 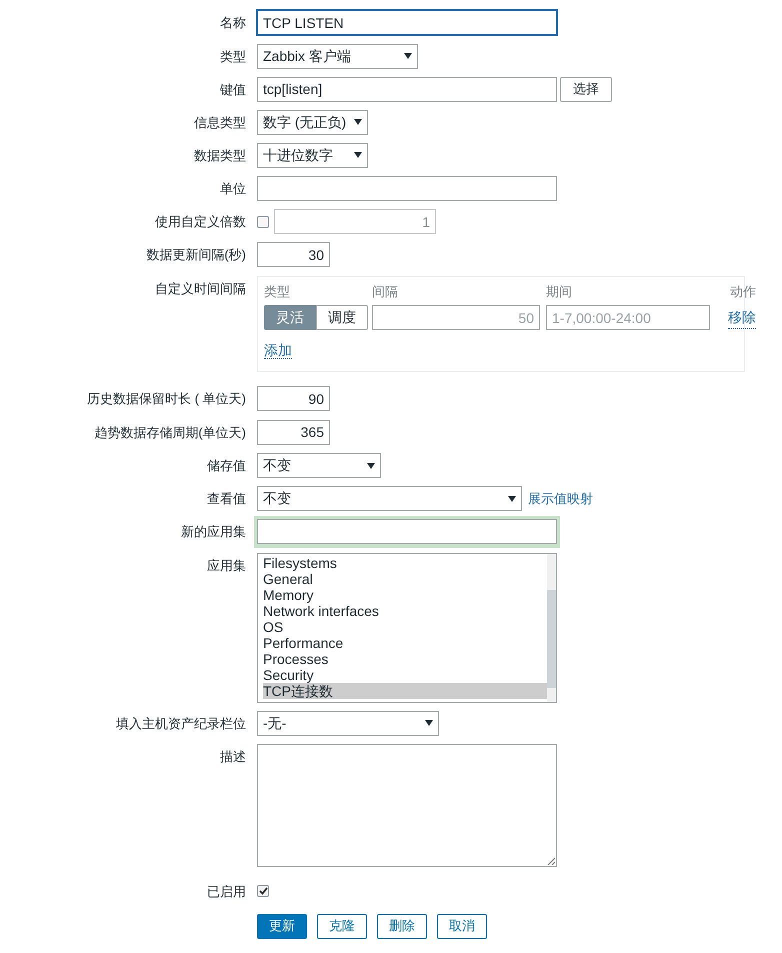 I want to click on field-label: 查看值, so click(x=226, y=499).